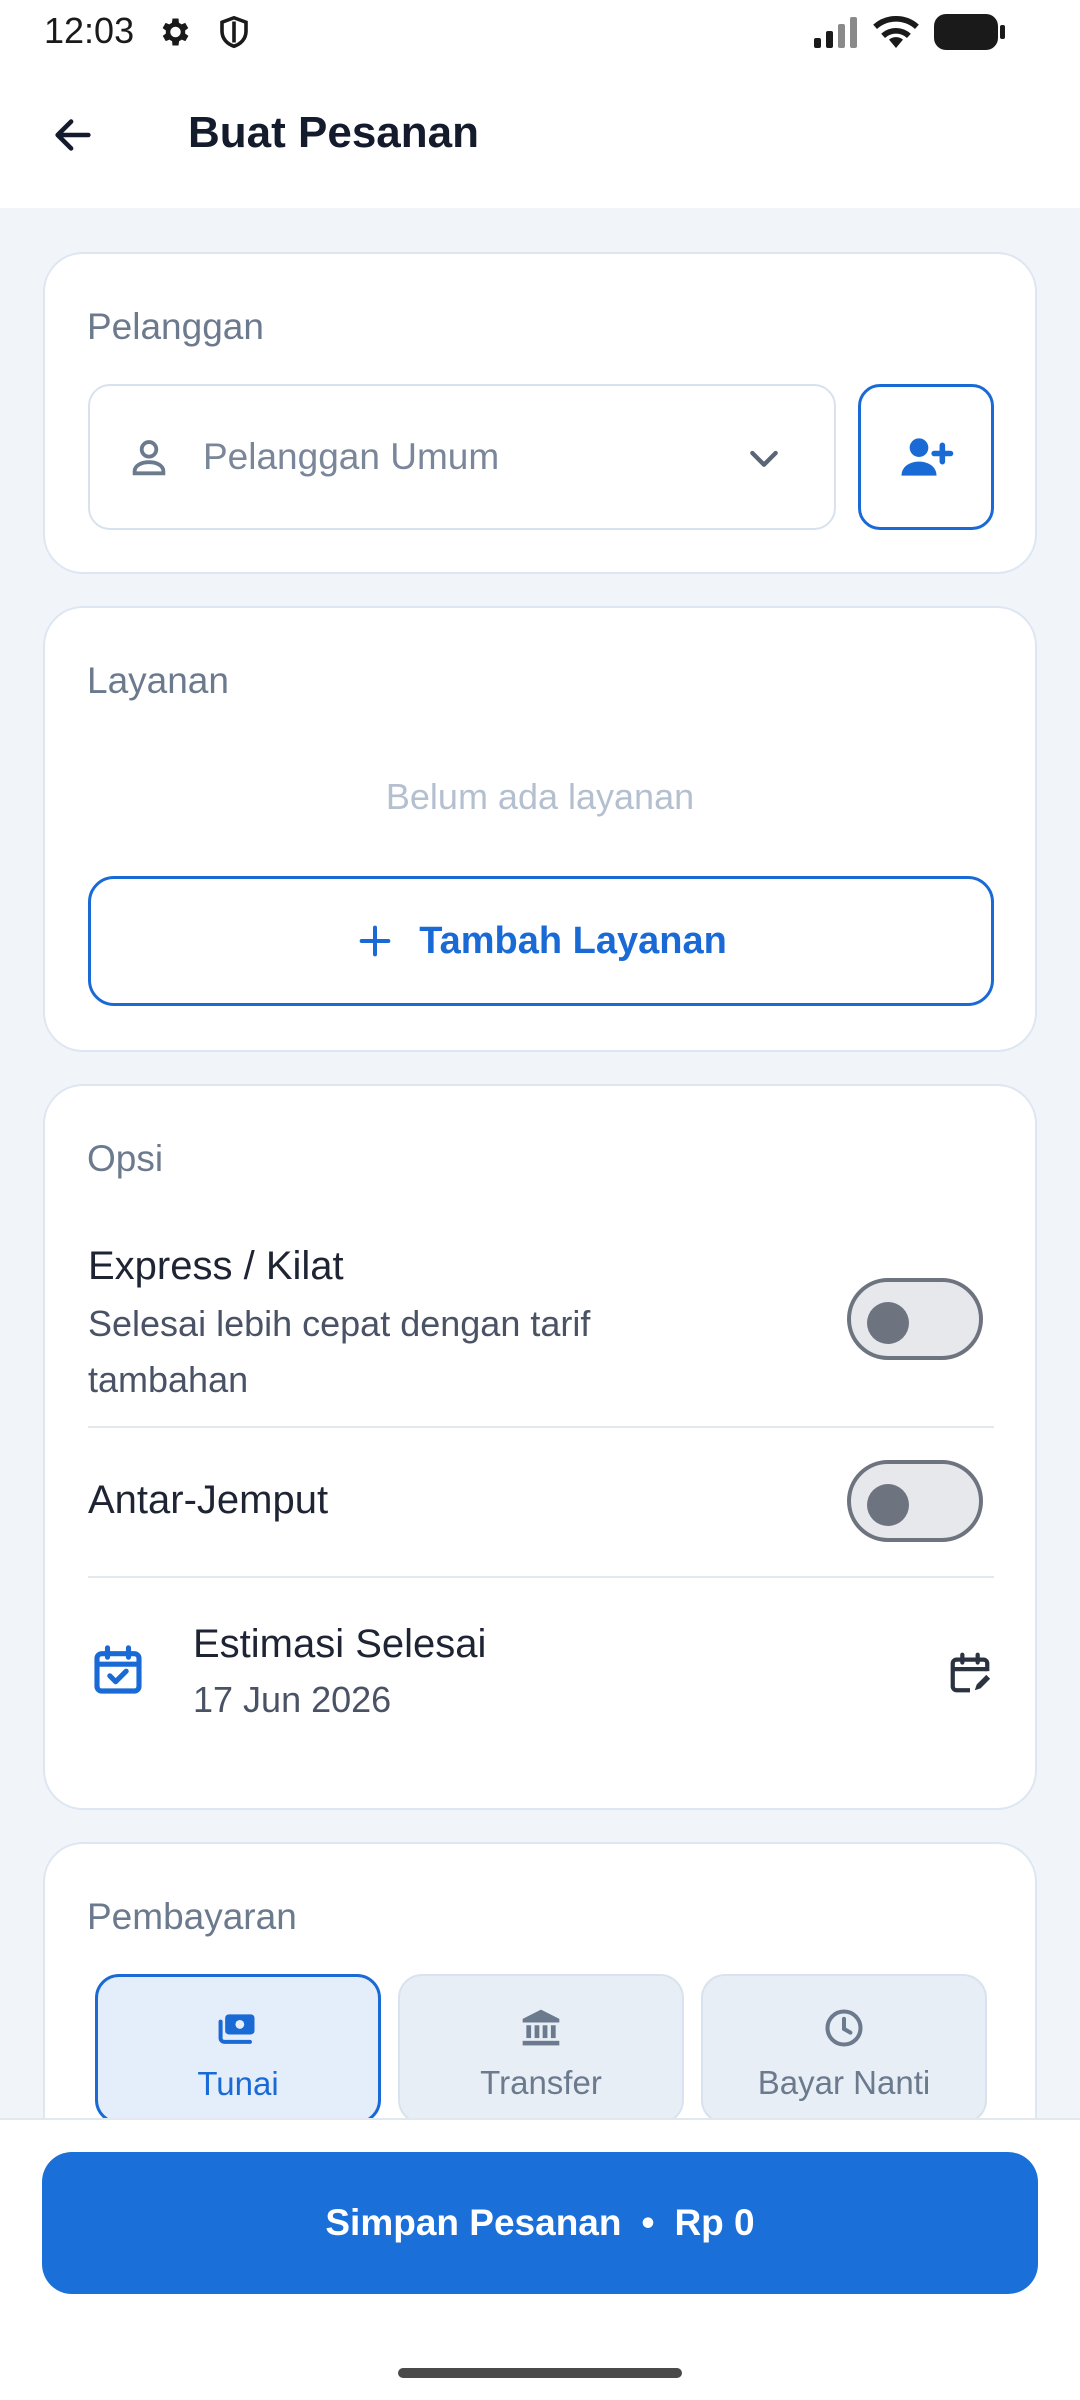 The width and height of the screenshot is (1080, 2400). I want to click on express-toggle, so click(915, 1319).